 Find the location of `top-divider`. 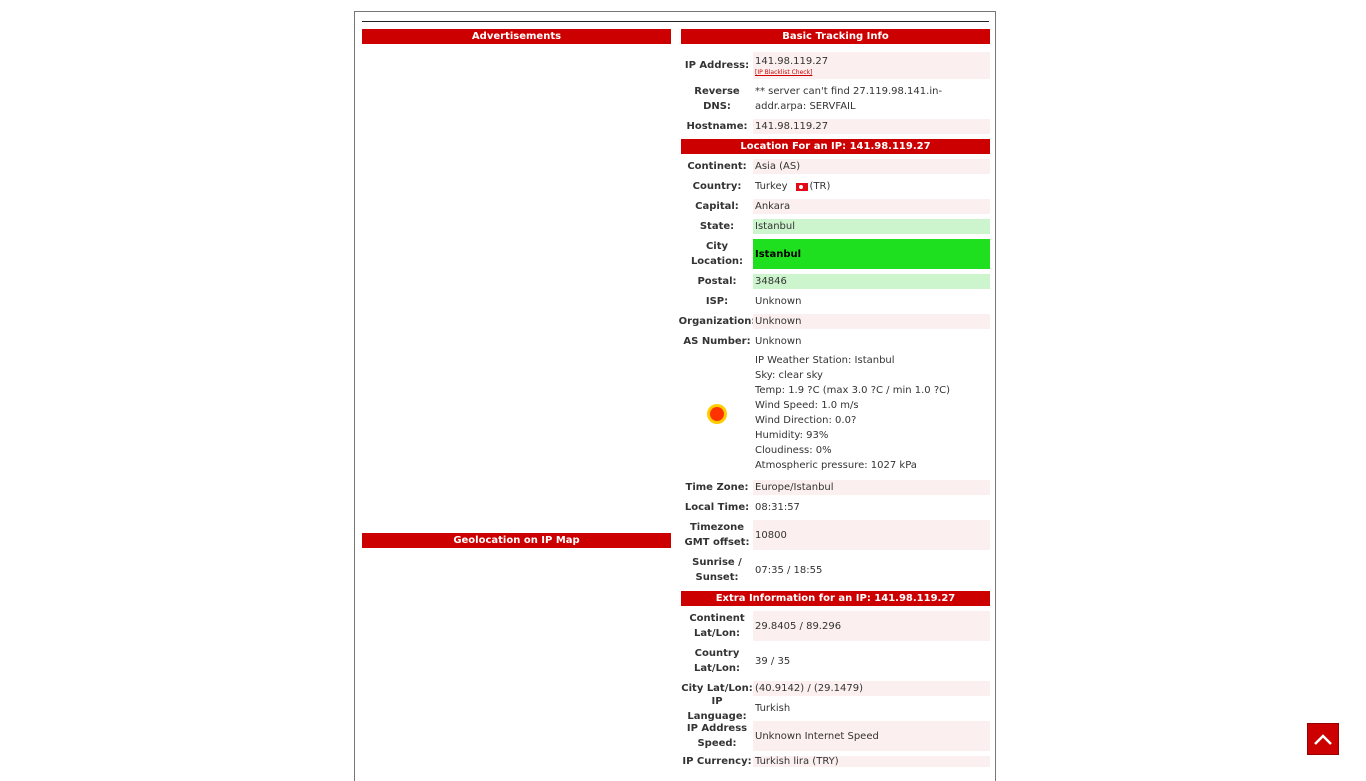

top-divider is located at coordinates (675, 21).